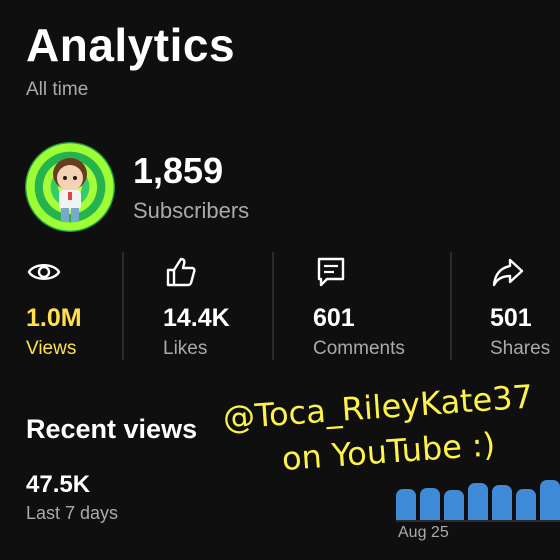  Describe the element at coordinates (423, 532) in the screenshot. I see `chart-date-label: Aug 25` at that location.